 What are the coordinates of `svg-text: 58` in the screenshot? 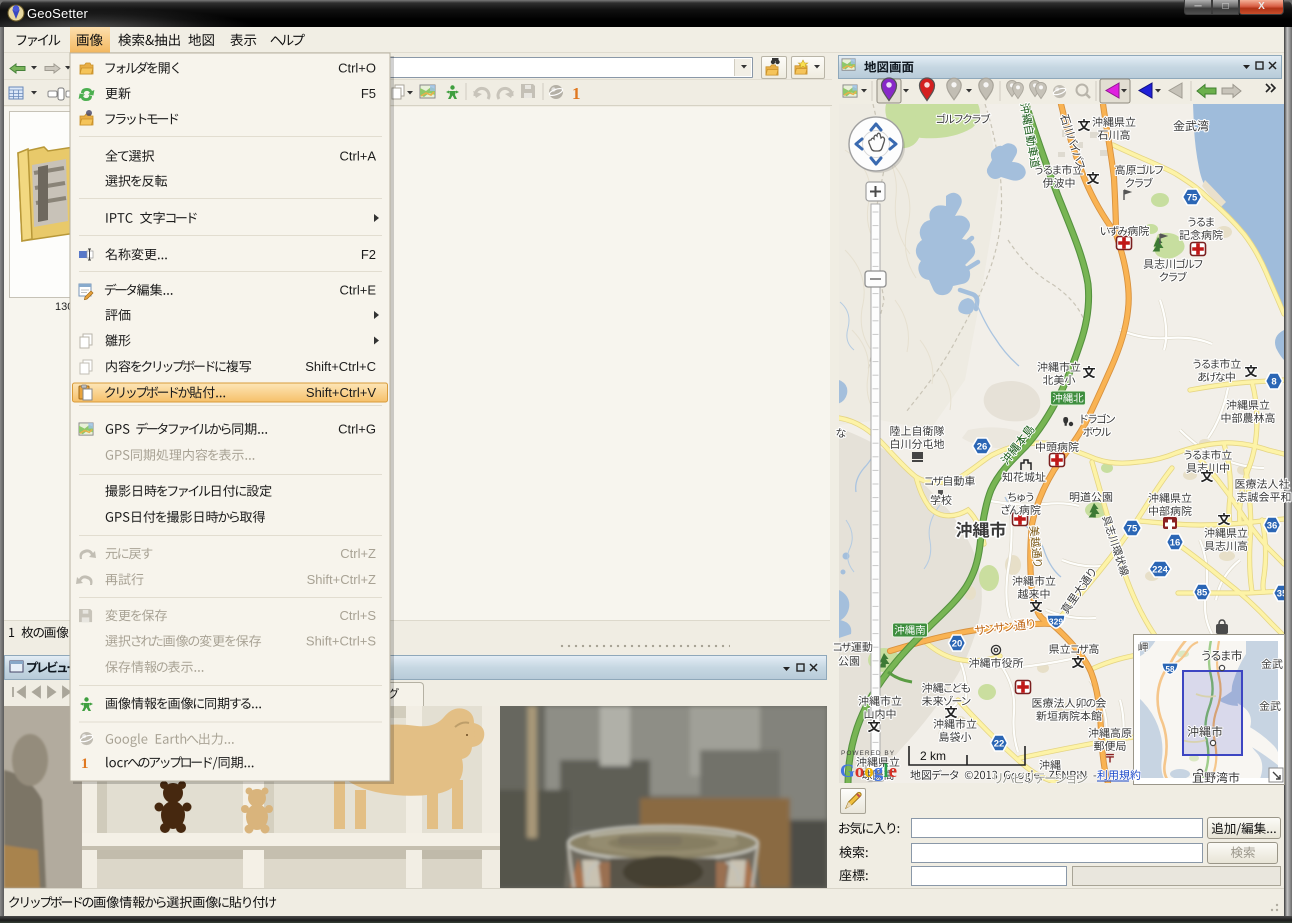 It's located at (1170, 669).